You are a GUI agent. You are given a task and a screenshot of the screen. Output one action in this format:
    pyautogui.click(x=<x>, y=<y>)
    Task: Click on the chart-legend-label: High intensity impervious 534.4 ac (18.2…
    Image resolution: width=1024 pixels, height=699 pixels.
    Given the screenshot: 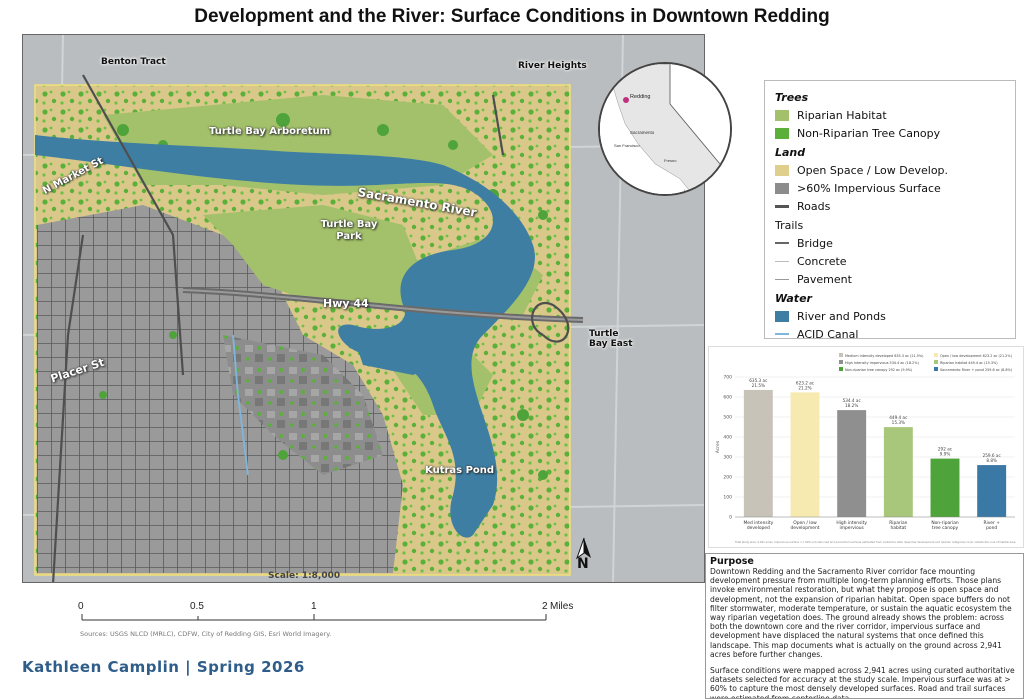 What is the action you would take?
    pyautogui.click(x=882, y=363)
    